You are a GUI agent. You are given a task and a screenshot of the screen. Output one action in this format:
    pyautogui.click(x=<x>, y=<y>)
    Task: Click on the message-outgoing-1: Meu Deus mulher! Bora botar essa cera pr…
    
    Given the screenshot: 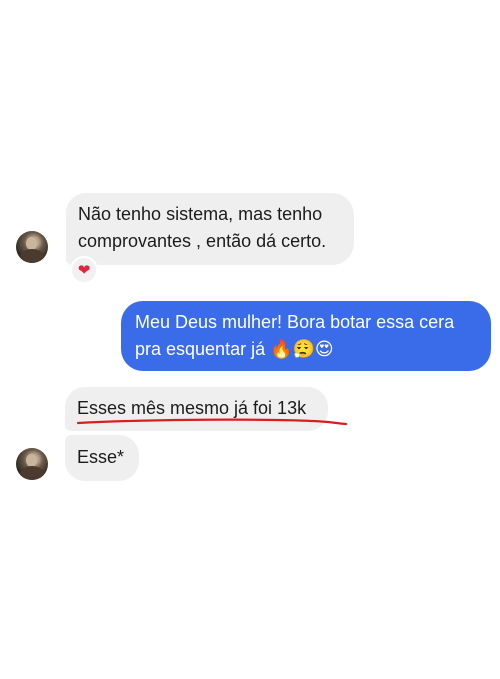 What is the action you would take?
    pyautogui.click(x=306, y=336)
    